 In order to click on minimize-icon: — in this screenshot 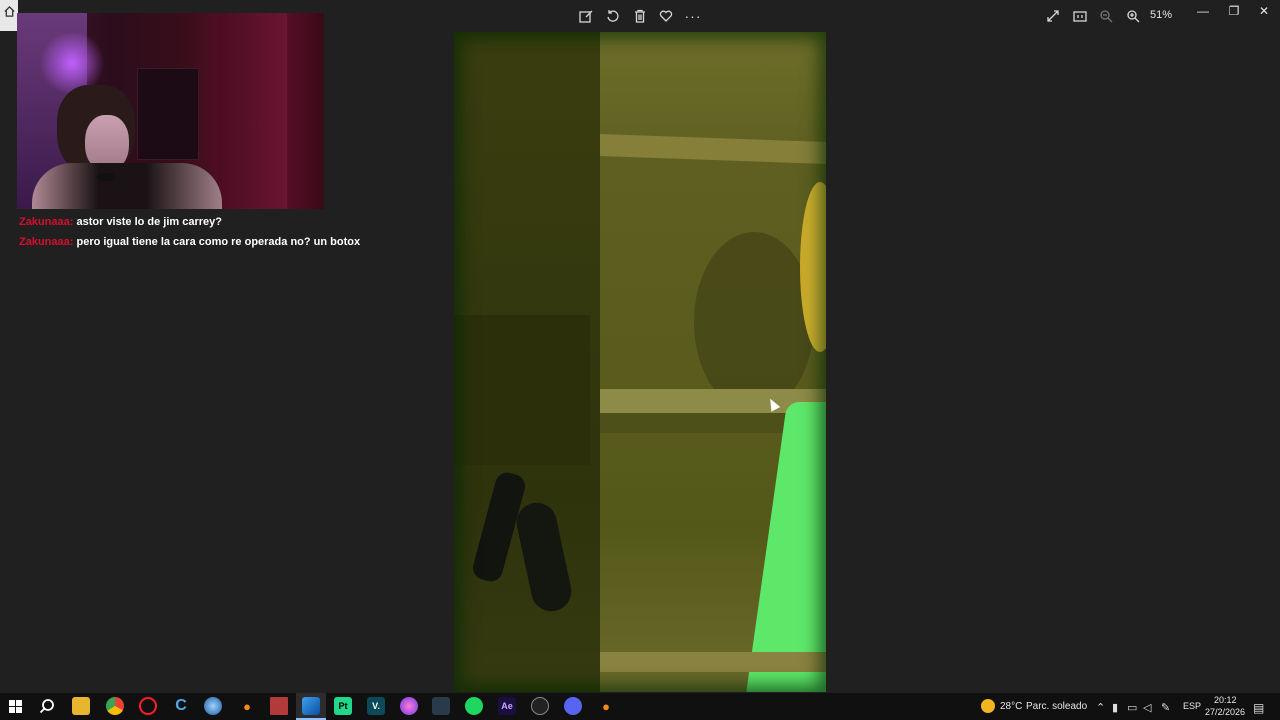, I will do `click(1203, 11)`.